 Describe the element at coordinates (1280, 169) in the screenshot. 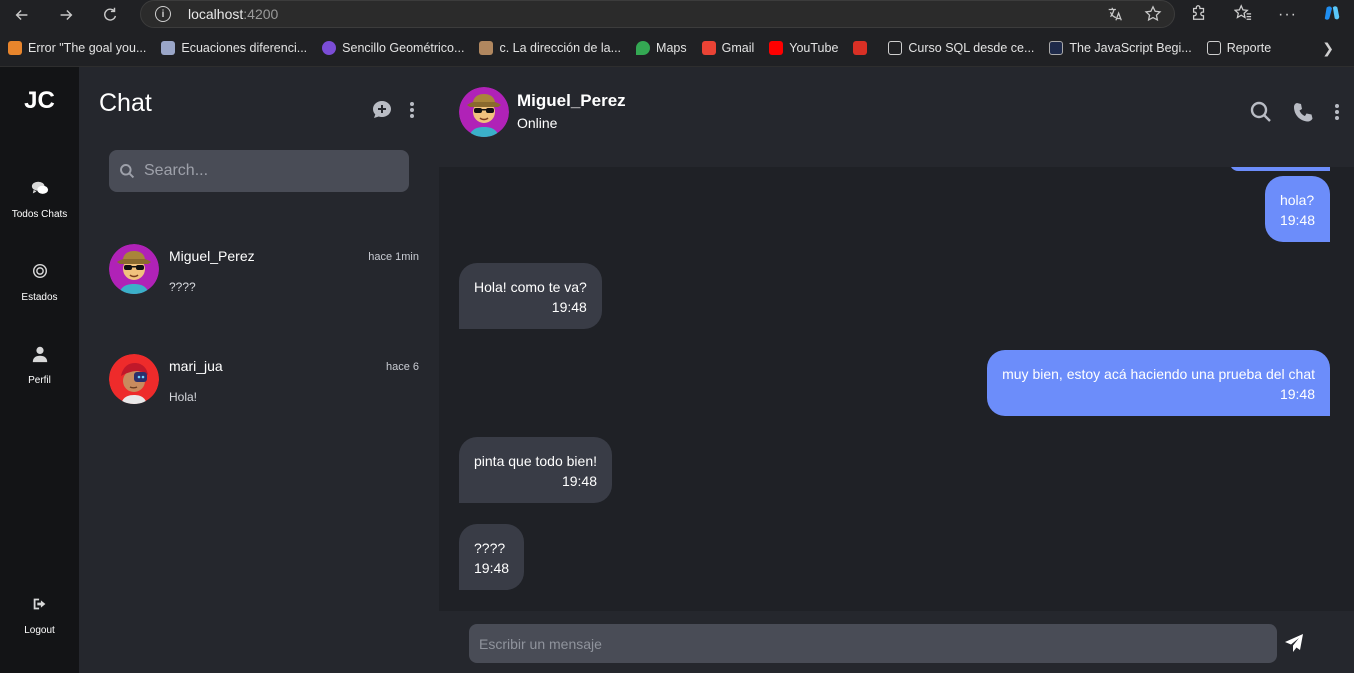

I see `message-bubble-partial` at that location.